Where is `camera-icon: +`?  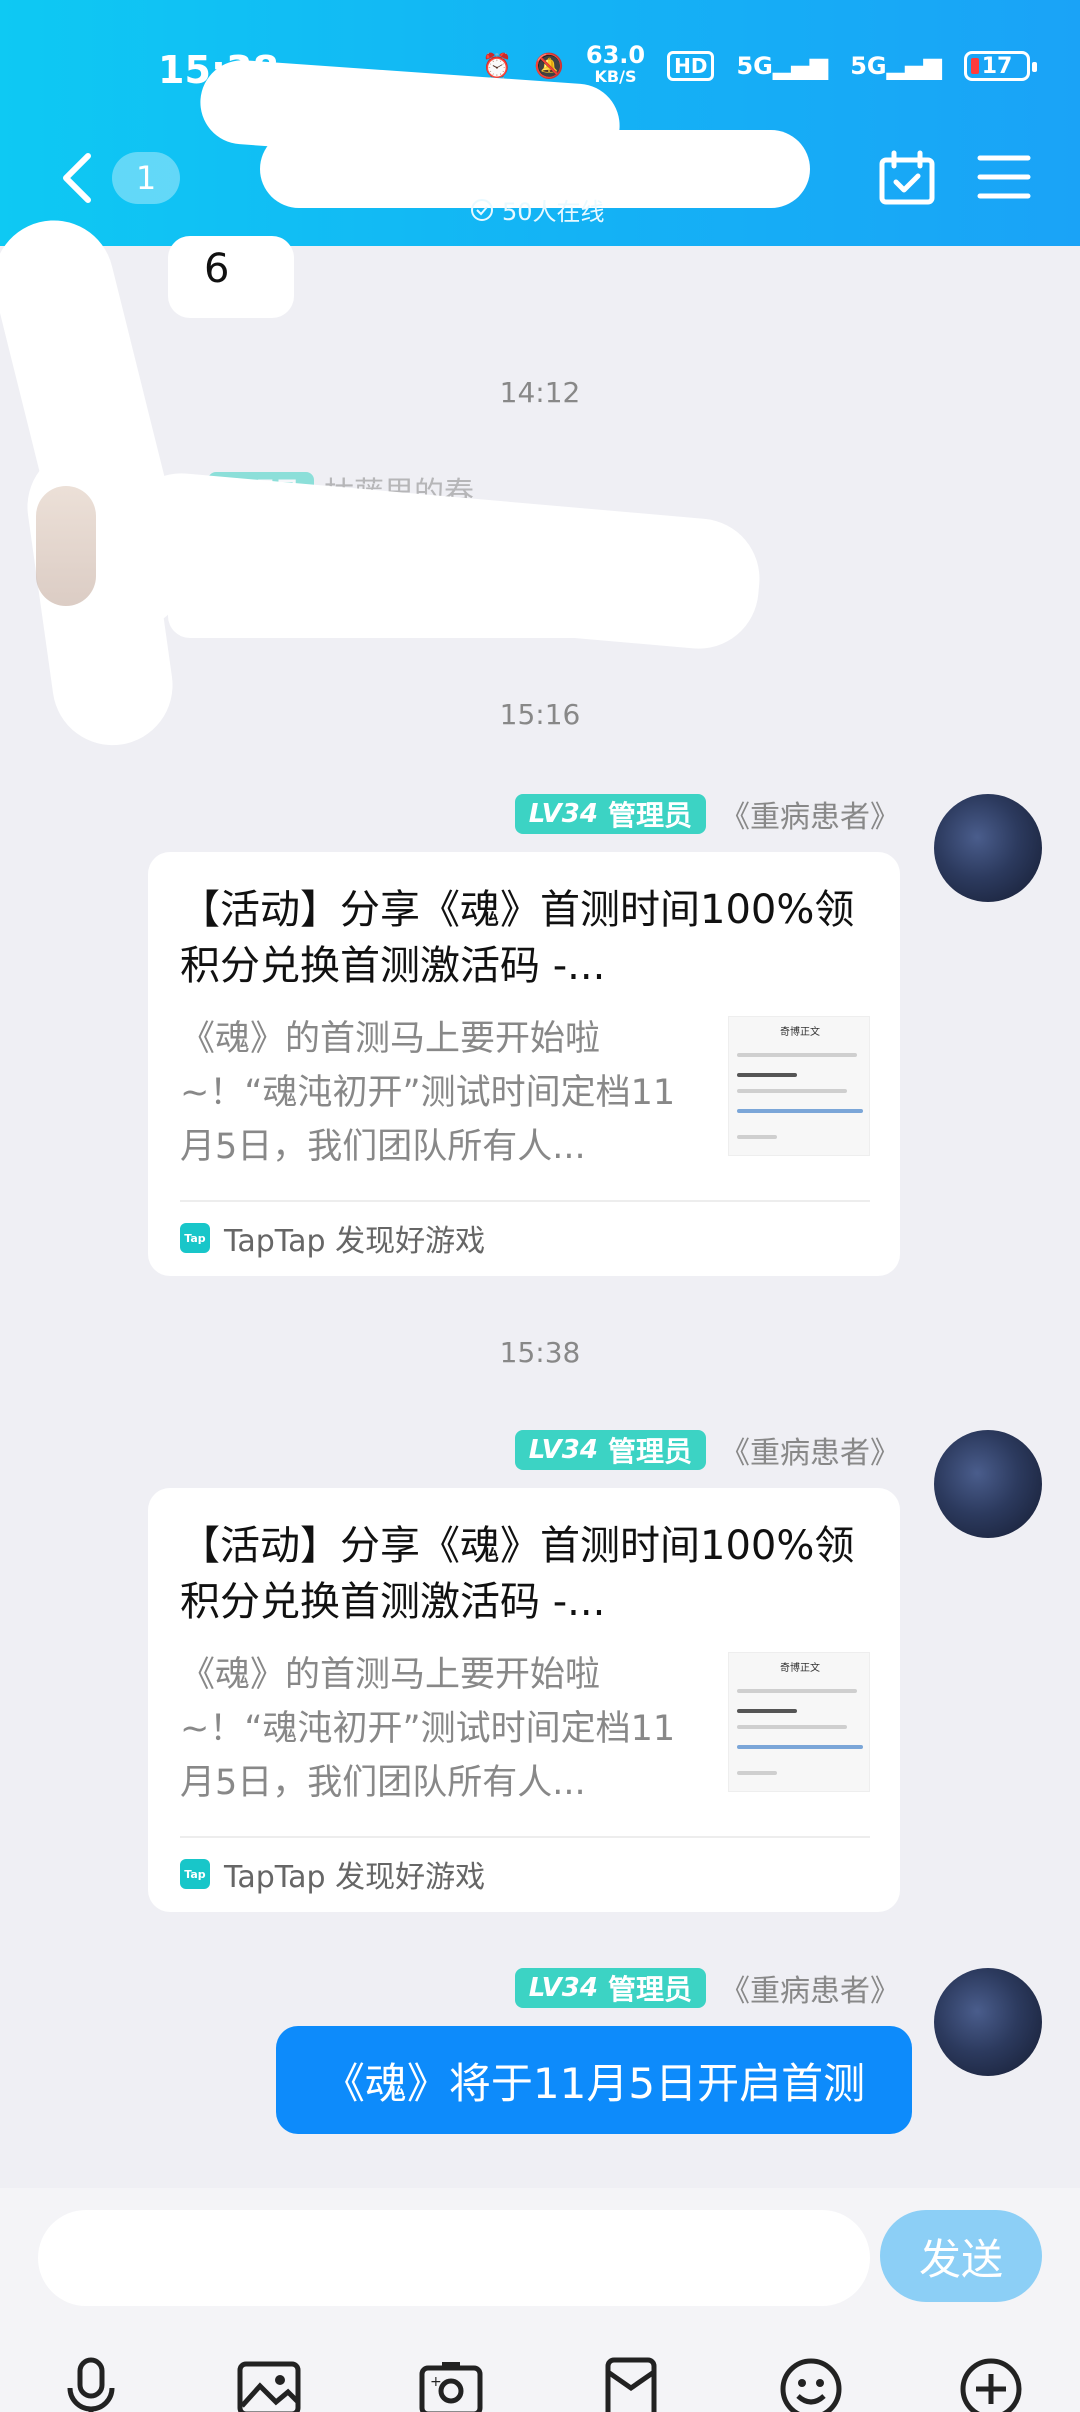
camera-icon: + is located at coordinates (451, 2384).